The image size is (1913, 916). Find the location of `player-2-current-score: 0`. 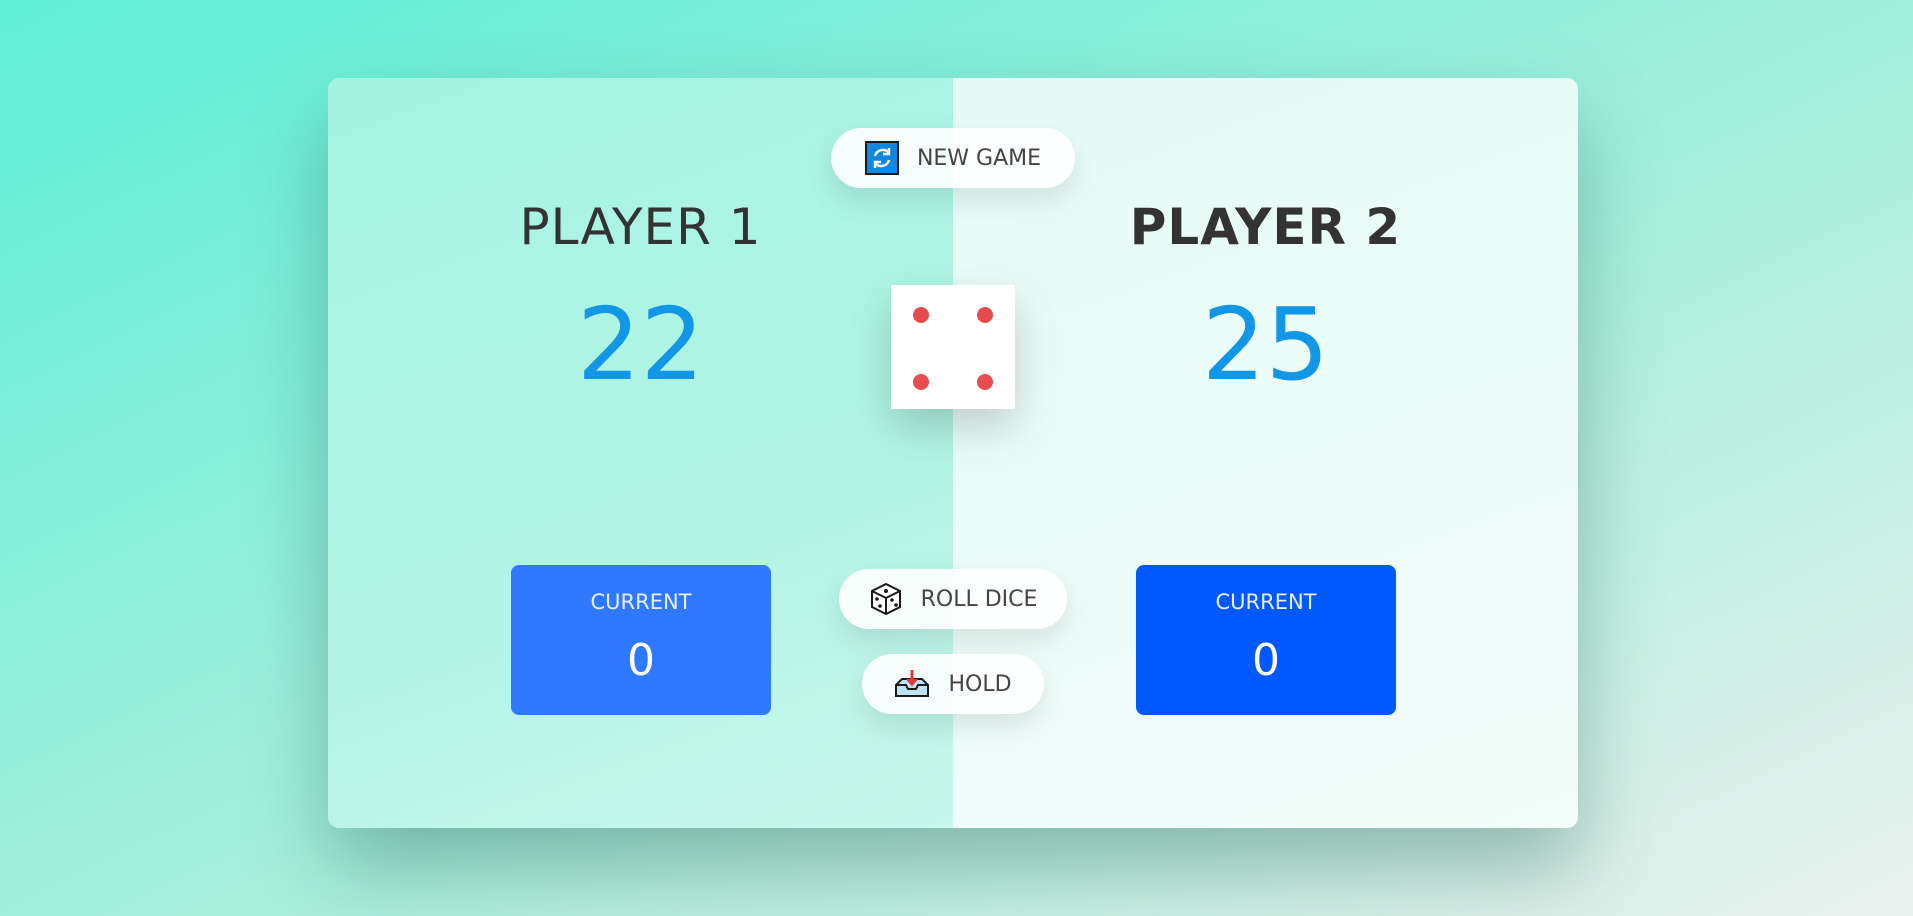

player-2-current-score: 0 is located at coordinates (1266, 660).